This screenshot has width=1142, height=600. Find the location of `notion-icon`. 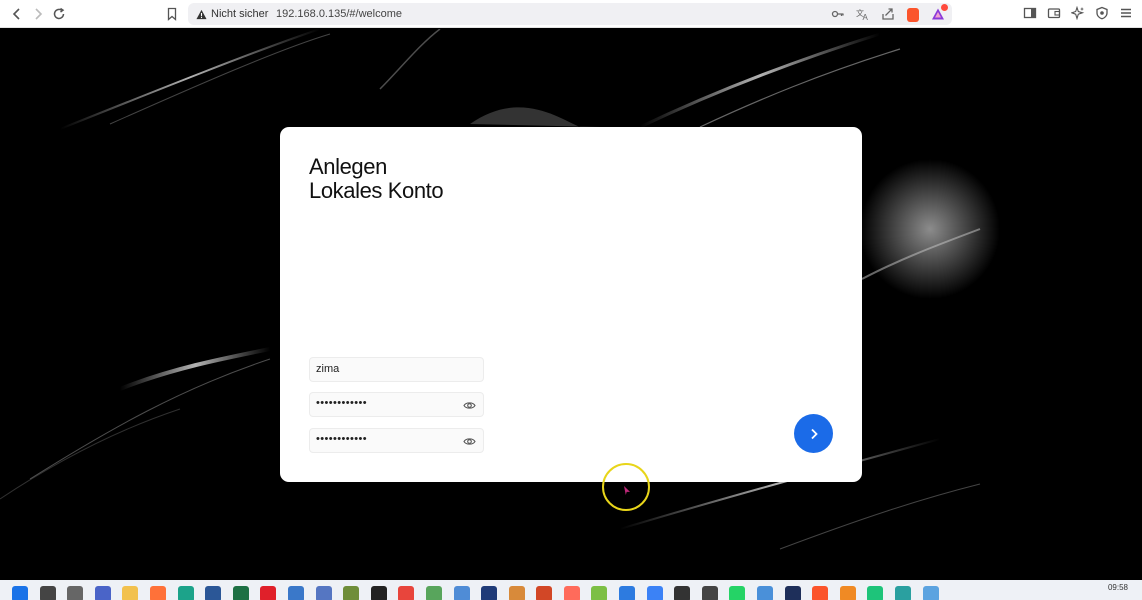

notion-icon is located at coordinates (378, 593).